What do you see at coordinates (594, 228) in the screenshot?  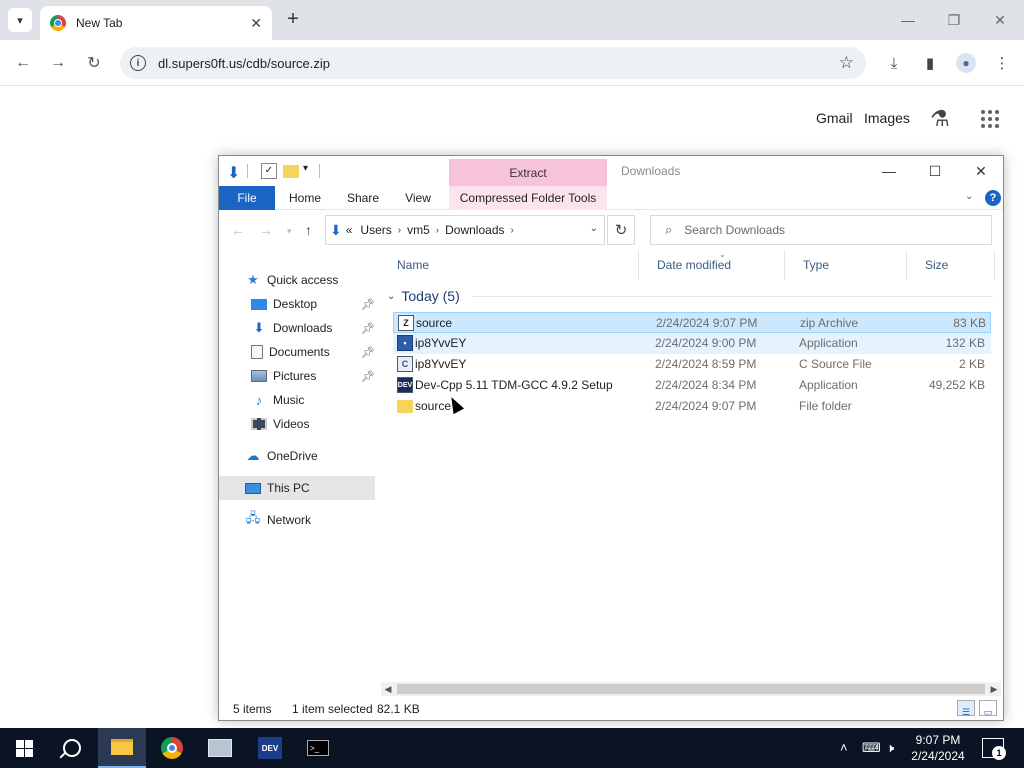 I see `chevron-down-icon: ⌄` at bounding box center [594, 228].